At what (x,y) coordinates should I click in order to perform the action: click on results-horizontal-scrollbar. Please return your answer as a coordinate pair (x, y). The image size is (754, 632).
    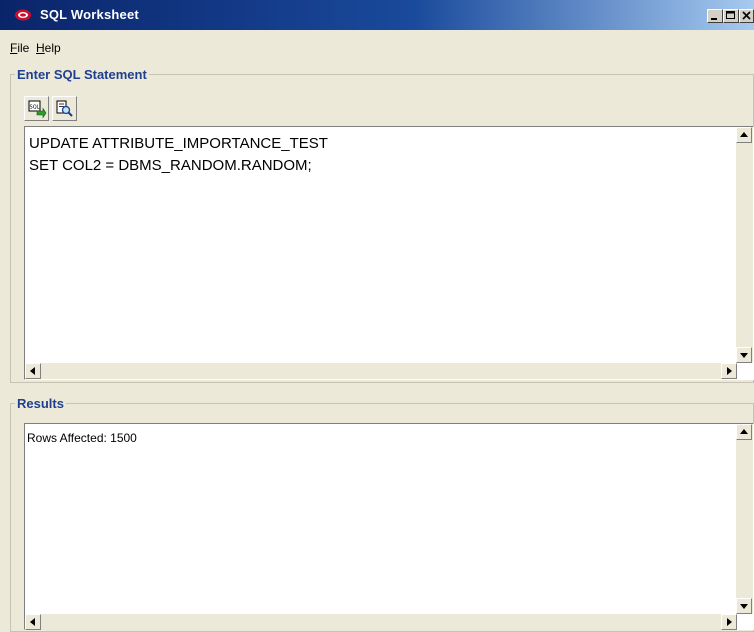
    Looking at the image, I should click on (381, 622).